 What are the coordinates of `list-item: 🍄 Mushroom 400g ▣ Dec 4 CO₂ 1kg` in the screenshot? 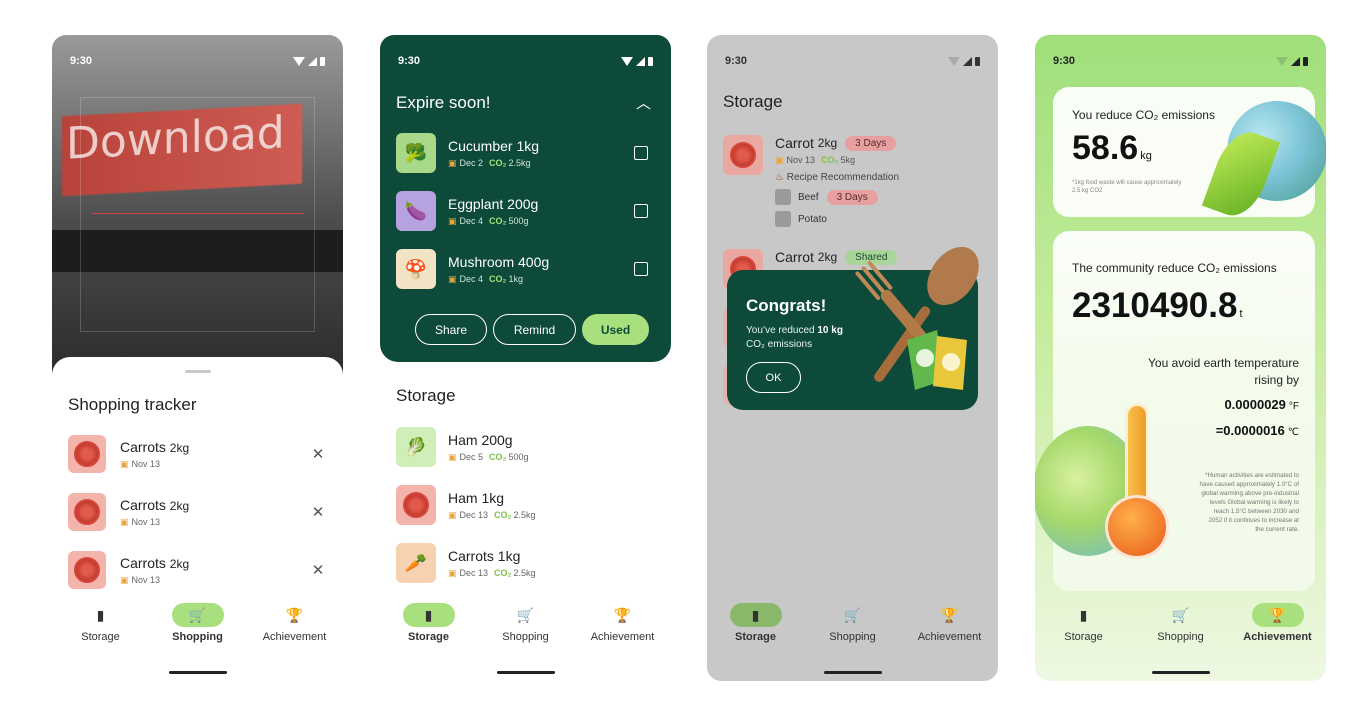 It's located at (525, 269).